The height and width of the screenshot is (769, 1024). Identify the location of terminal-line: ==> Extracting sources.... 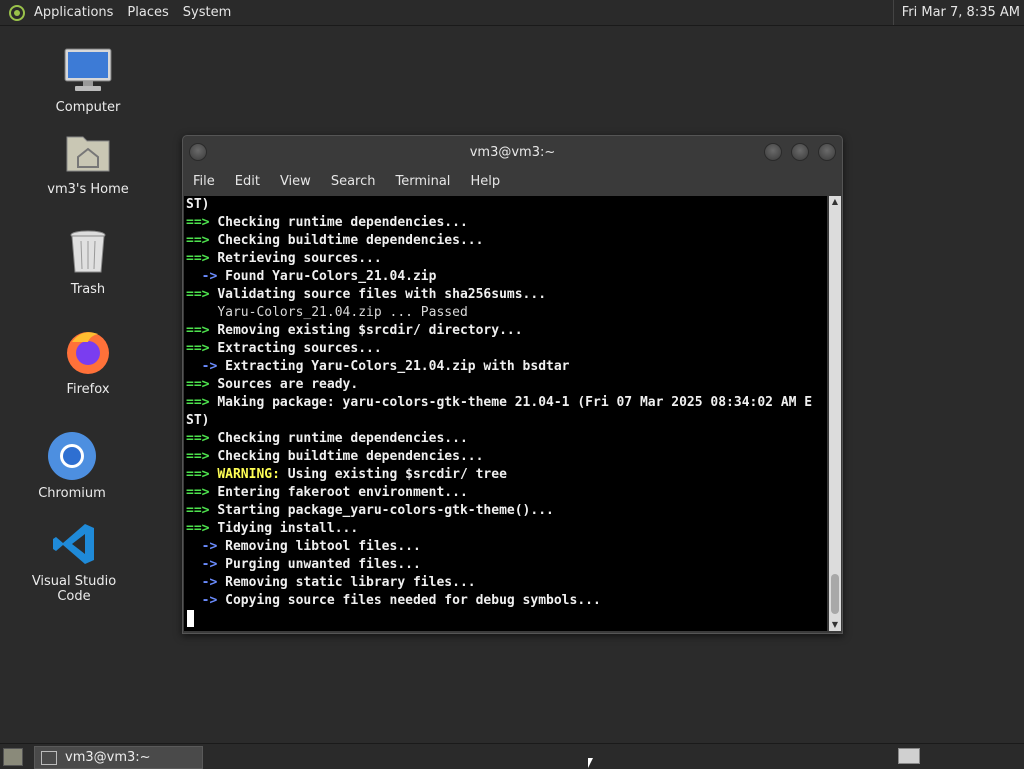
(505, 349).